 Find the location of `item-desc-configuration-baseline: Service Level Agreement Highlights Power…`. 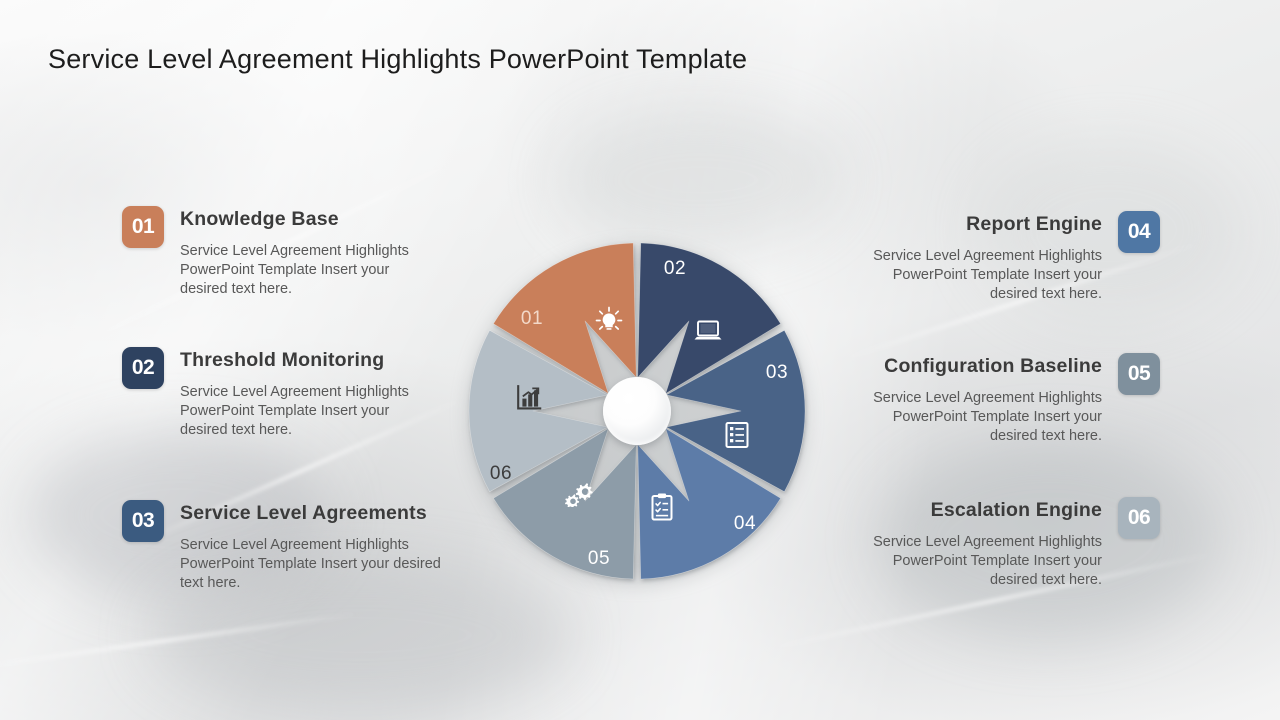

item-desc-configuration-baseline: Service Level Agreement Highlights Power… is located at coordinates (987, 417).